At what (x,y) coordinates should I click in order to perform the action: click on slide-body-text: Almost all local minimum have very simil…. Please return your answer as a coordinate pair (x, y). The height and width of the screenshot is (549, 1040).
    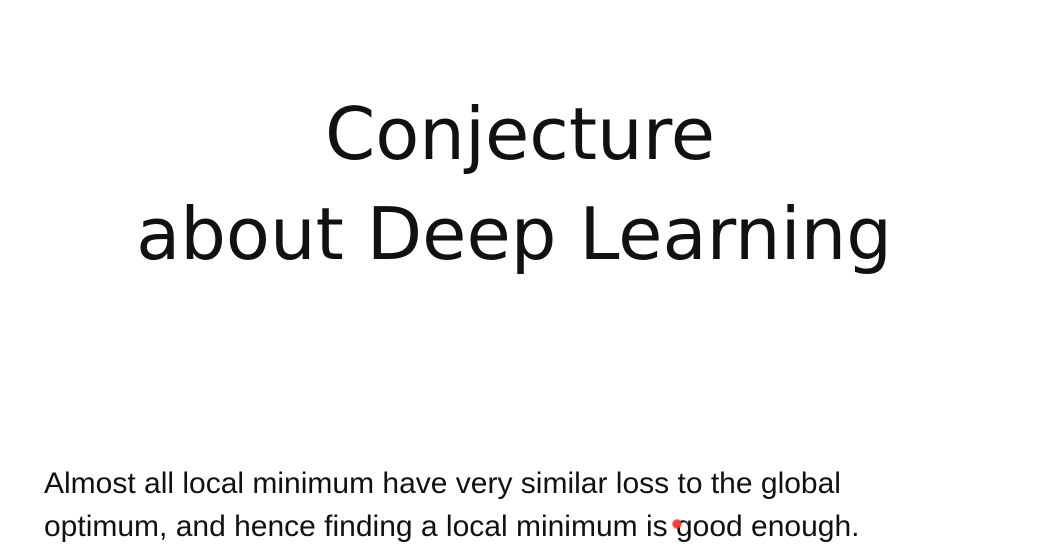
    Looking at the image, I should click on (524, 505).